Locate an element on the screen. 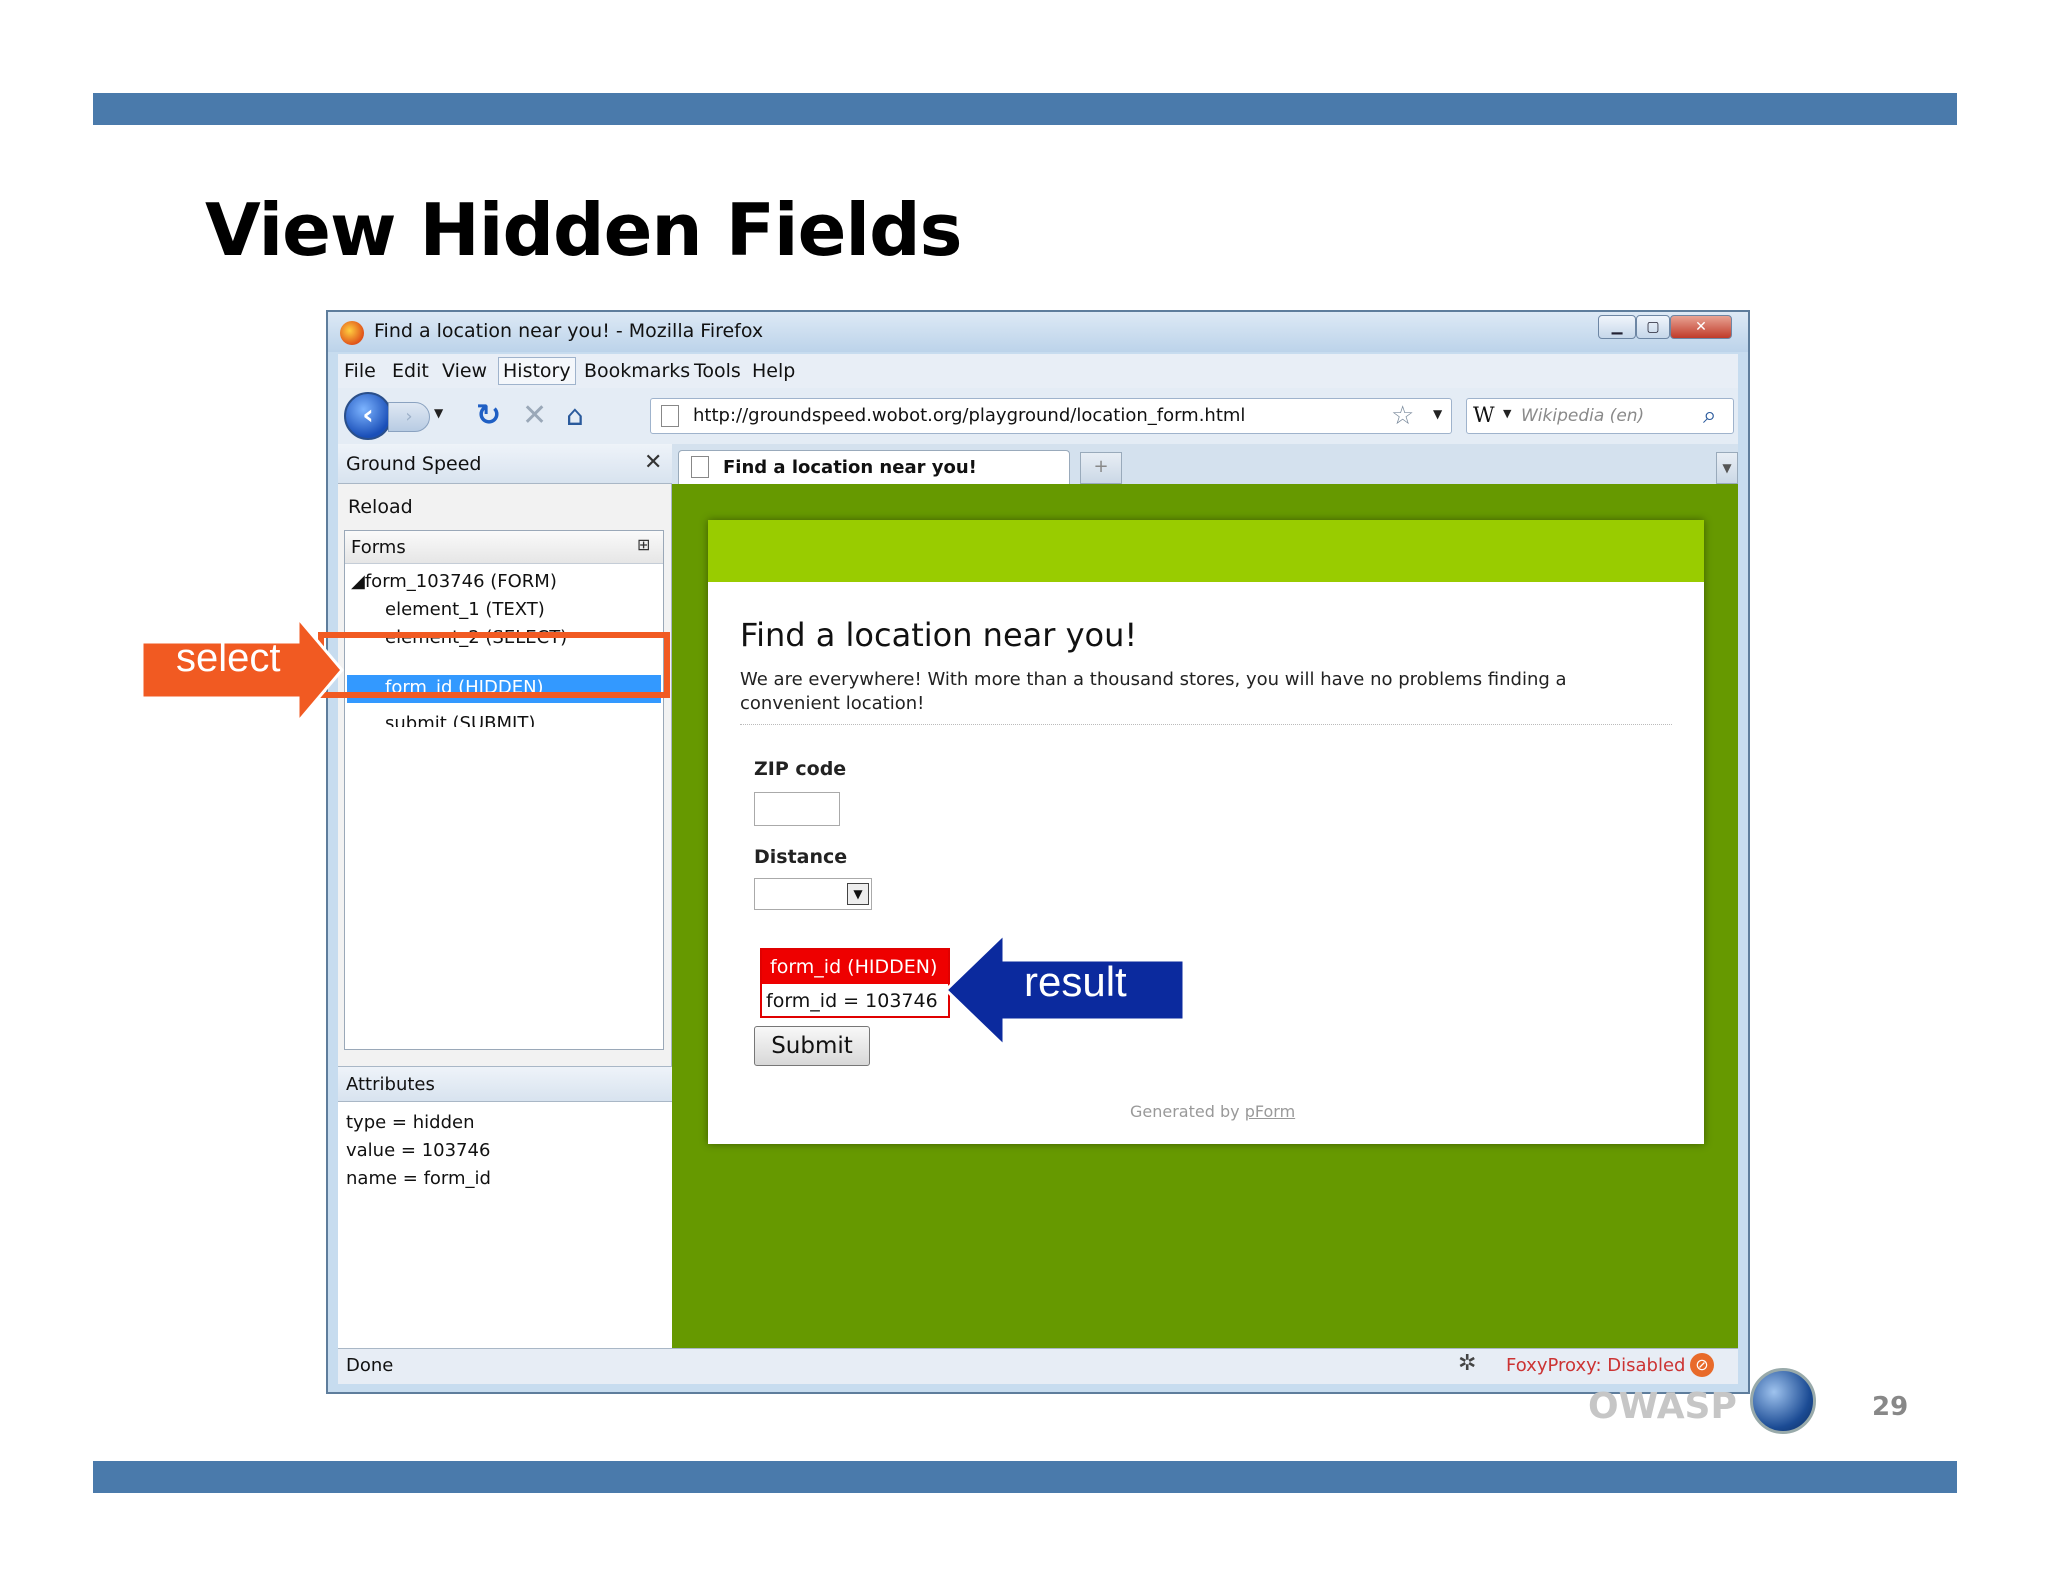 This screenshot has height=1582, width=2048. new-tab-button: + is located at coordinates (1101, 468).